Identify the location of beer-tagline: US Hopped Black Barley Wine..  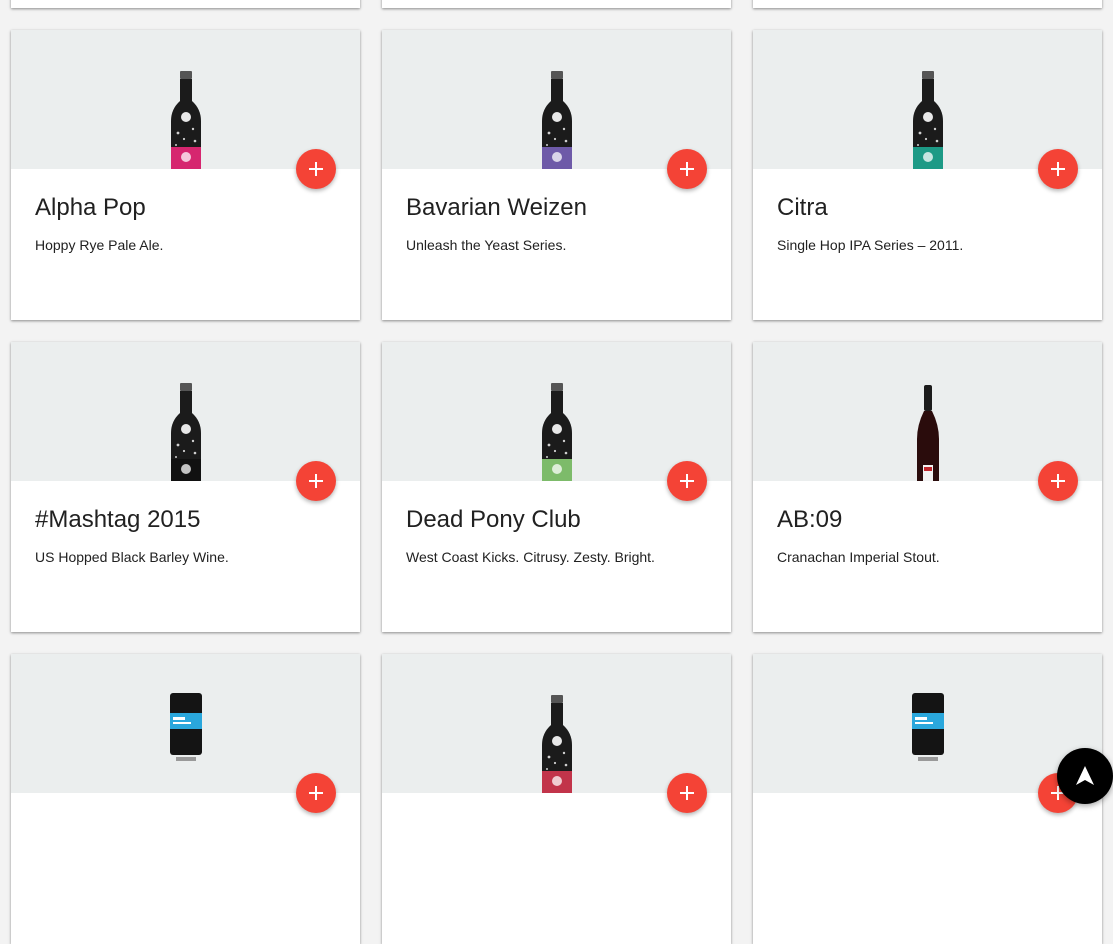
(132, 557).